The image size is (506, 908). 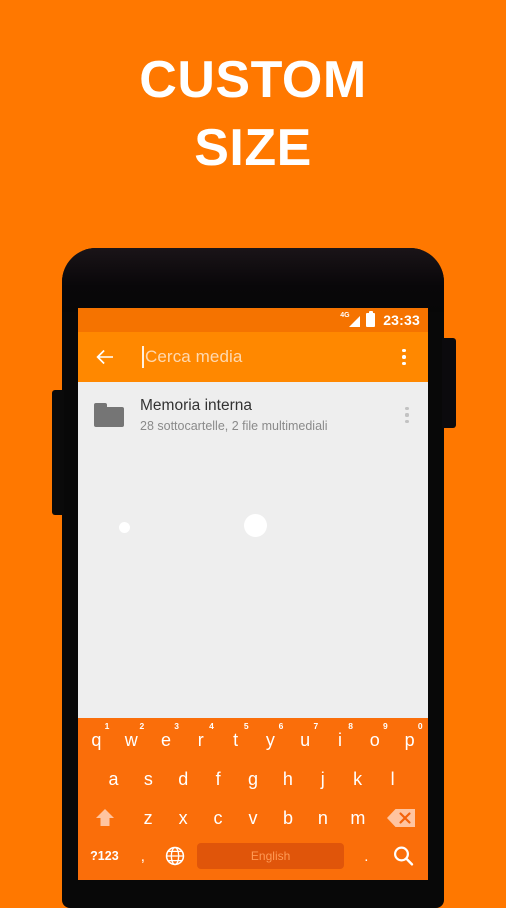 I want to click on list-item-title: Memoria interna, so click(x=196, y=405).